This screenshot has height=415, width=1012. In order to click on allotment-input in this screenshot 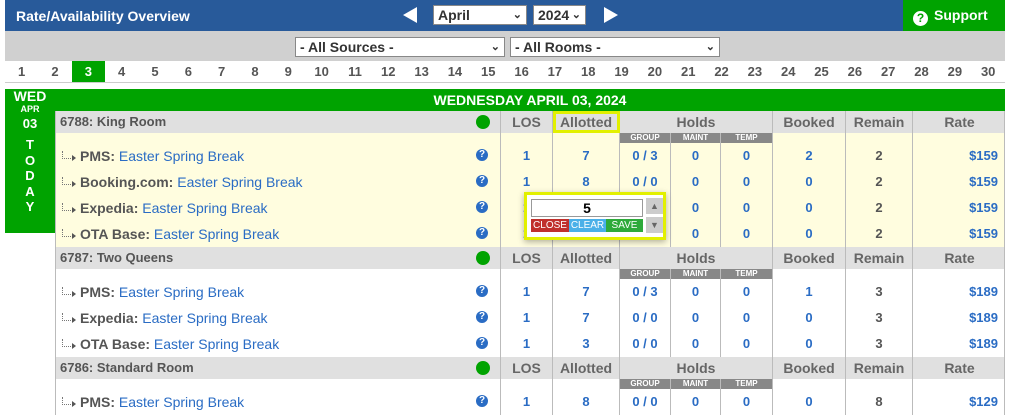, I will do `click(587, 208)`.